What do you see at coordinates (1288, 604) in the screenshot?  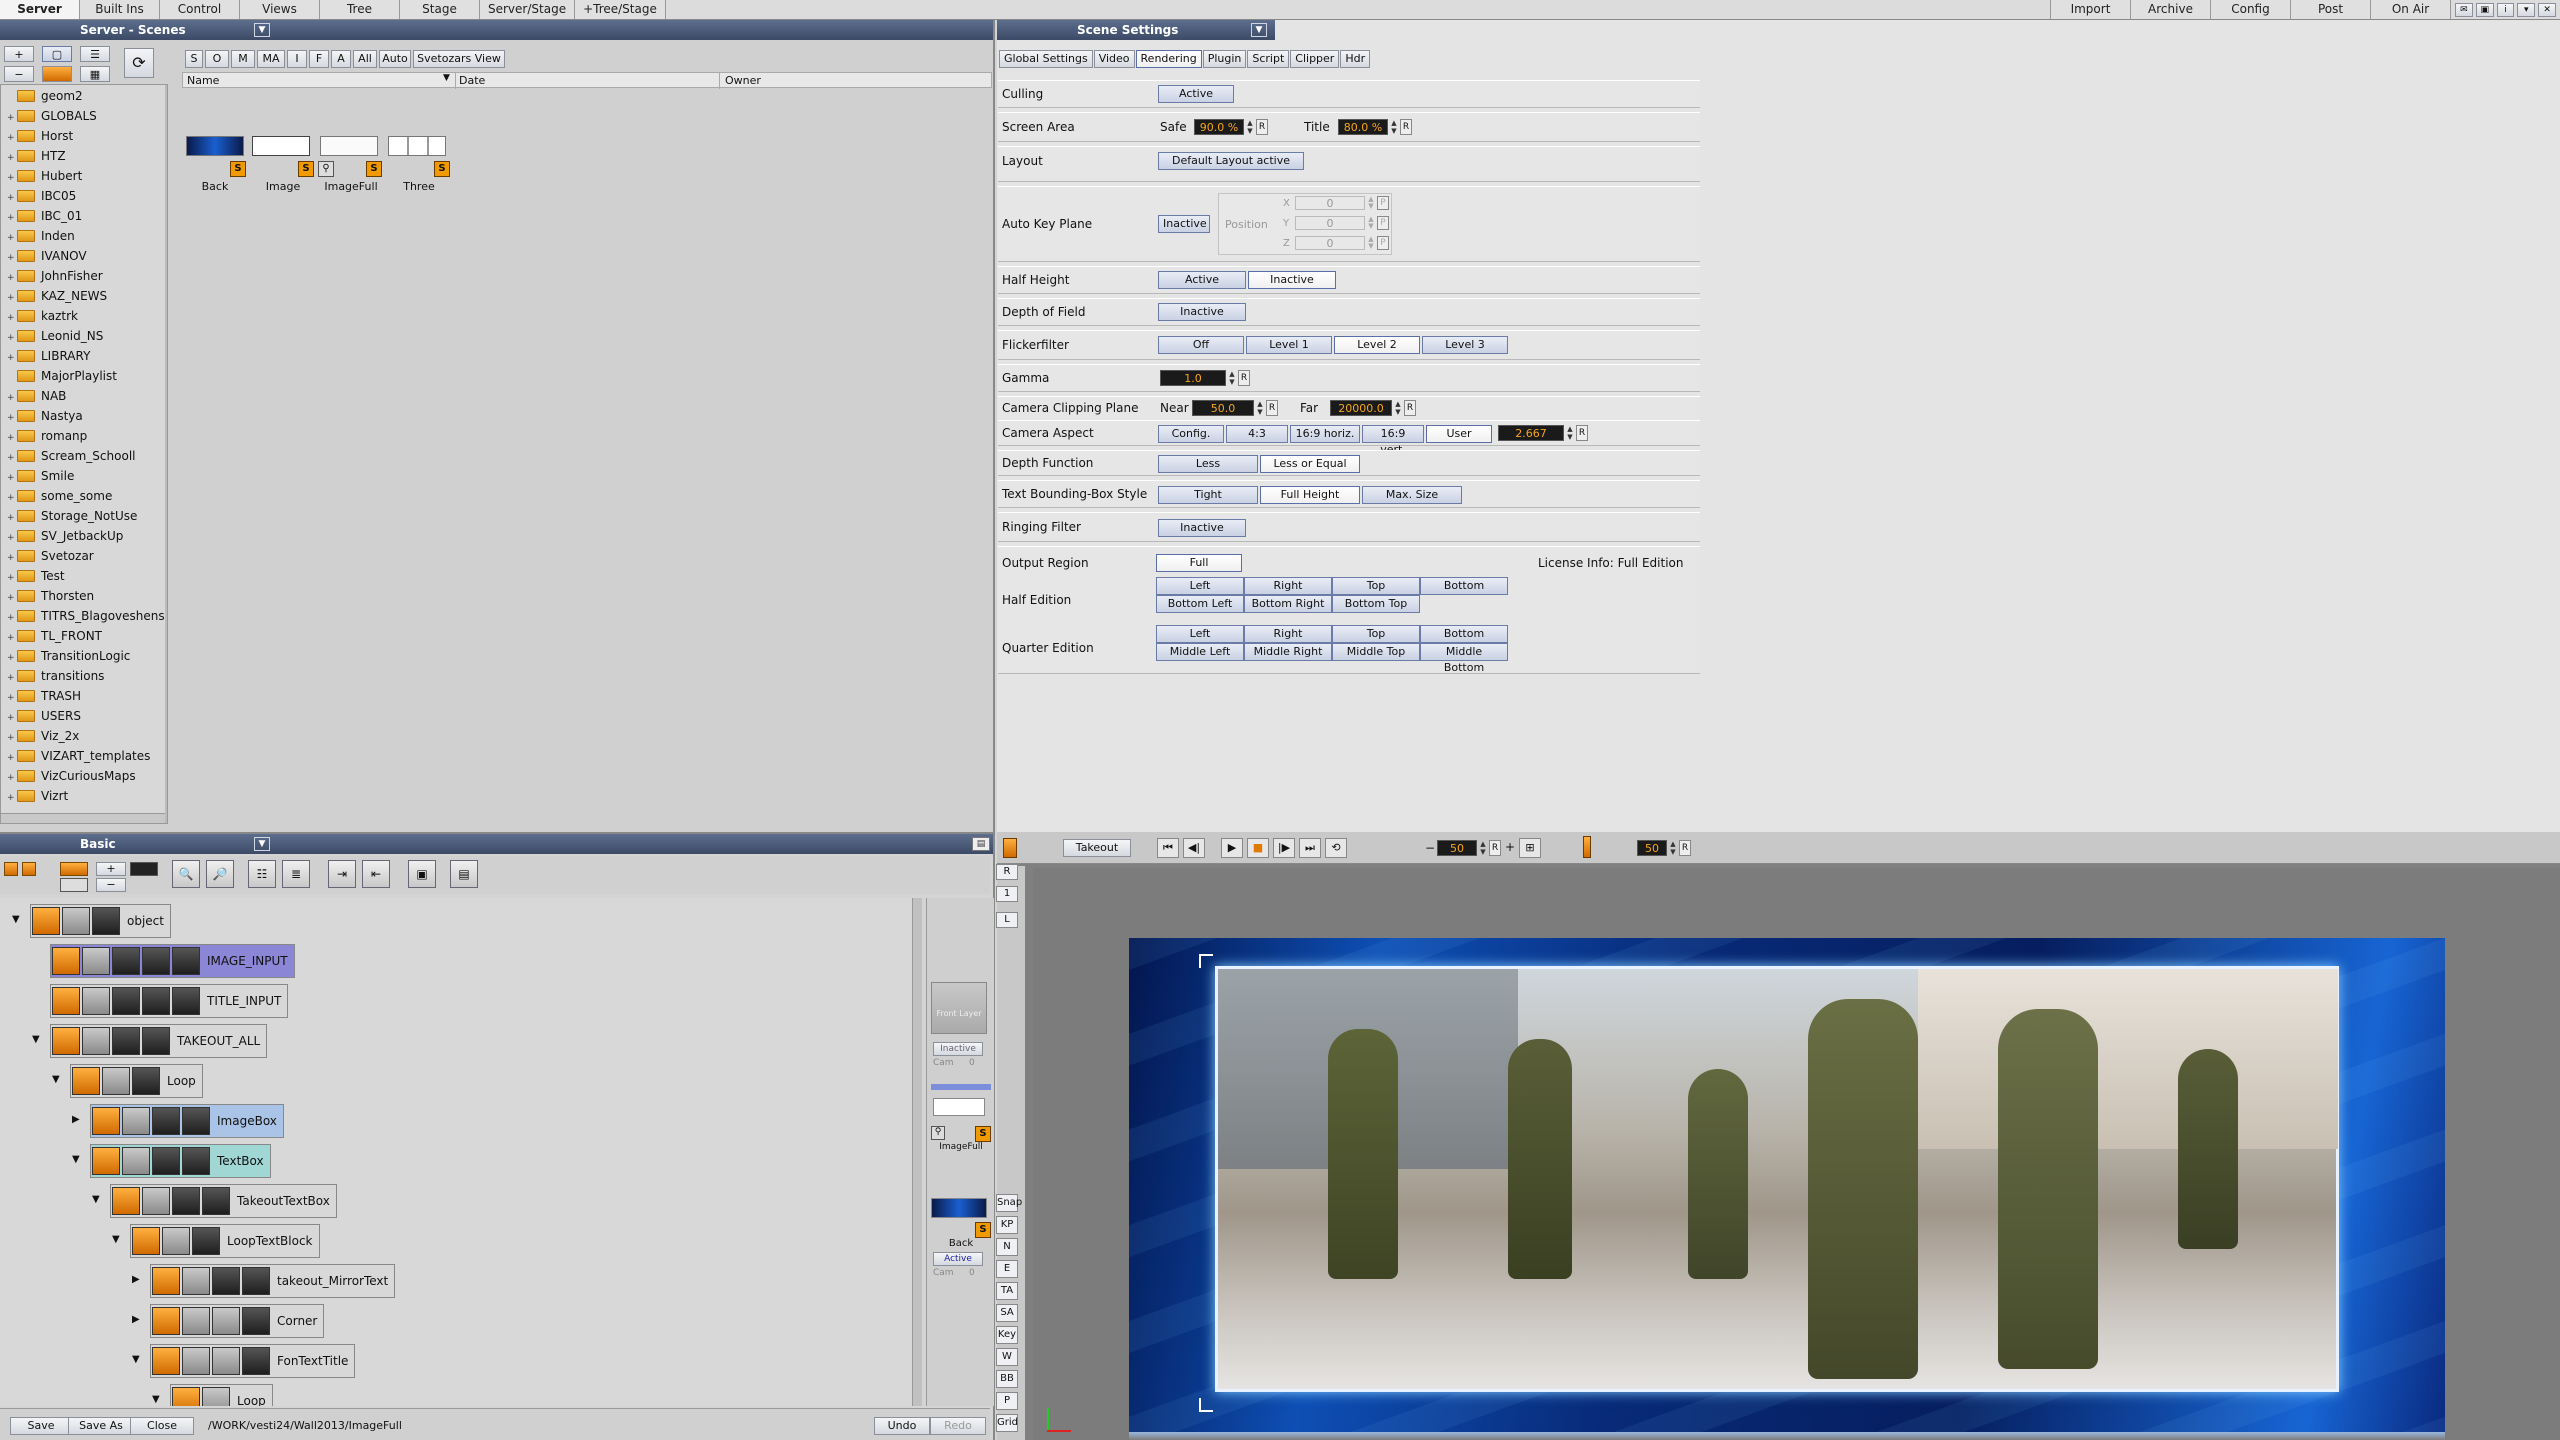 I see `half-bottom-right-button: Bottom Right` at bounding box center [1288, 604].